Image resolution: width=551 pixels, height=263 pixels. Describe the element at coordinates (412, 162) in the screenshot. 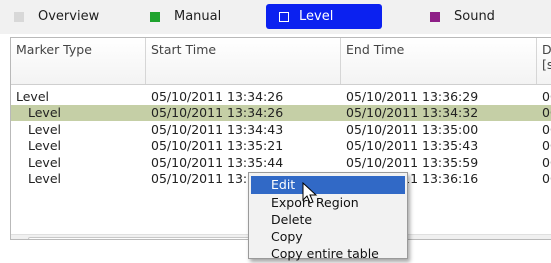

I see `cell-end-time: 05/10/2011 13:35:59` at that location.